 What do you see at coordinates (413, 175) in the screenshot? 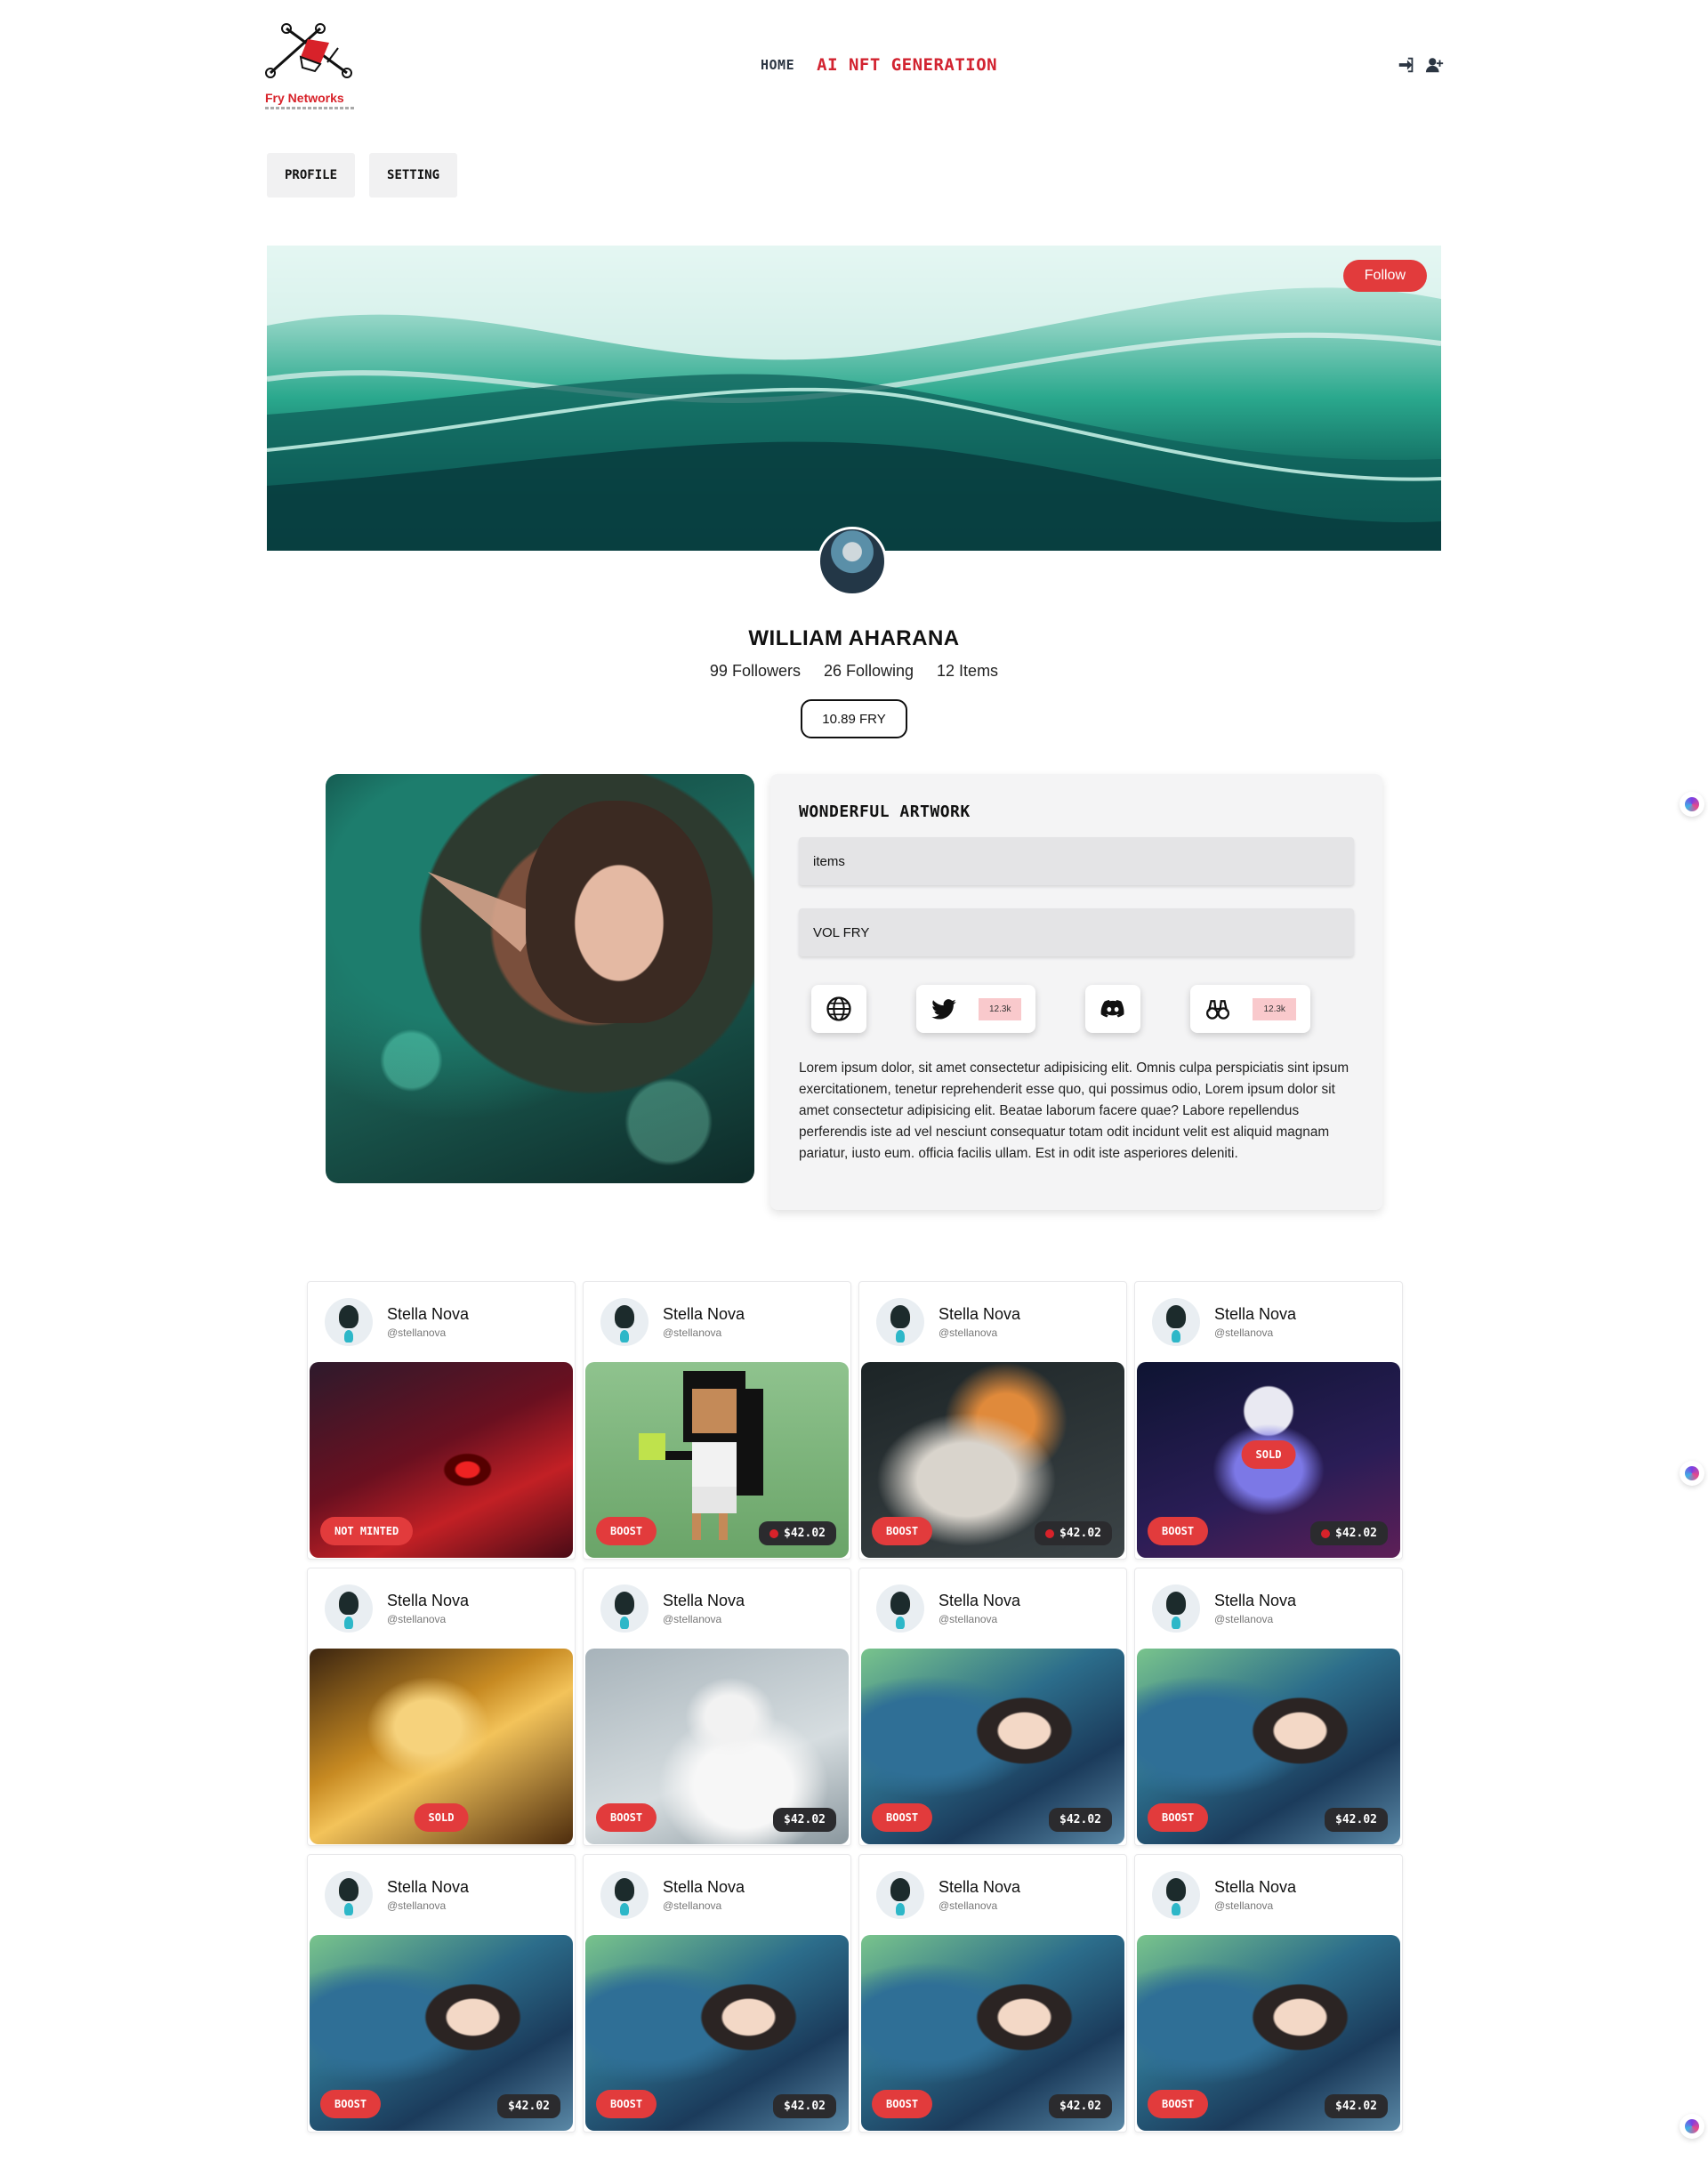
I see `tab-setting: SETTING` at bounding box center [413, 175].